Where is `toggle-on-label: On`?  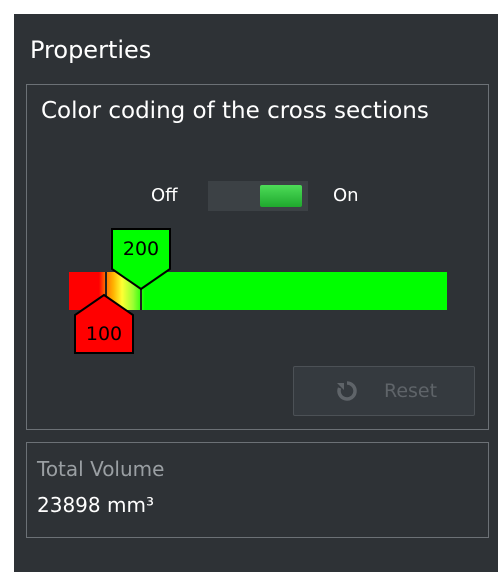
toggle-on-label: On is located at coordinates (346, 195).